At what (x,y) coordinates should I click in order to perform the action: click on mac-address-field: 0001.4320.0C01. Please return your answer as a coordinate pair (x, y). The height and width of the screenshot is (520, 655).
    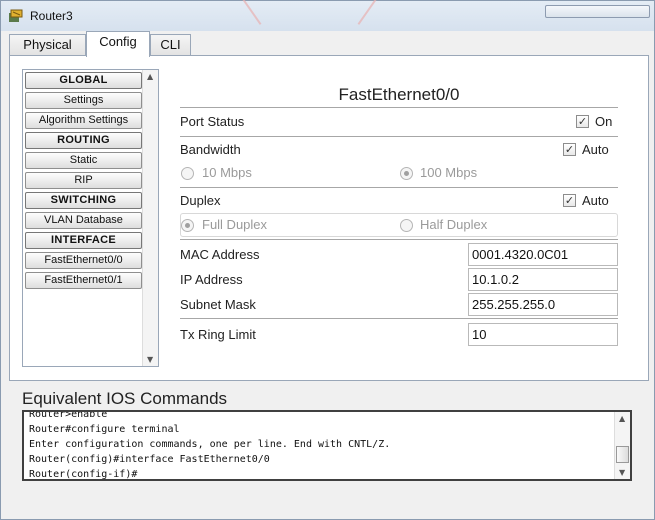
    Looking at the image, I should click on (543, 254).